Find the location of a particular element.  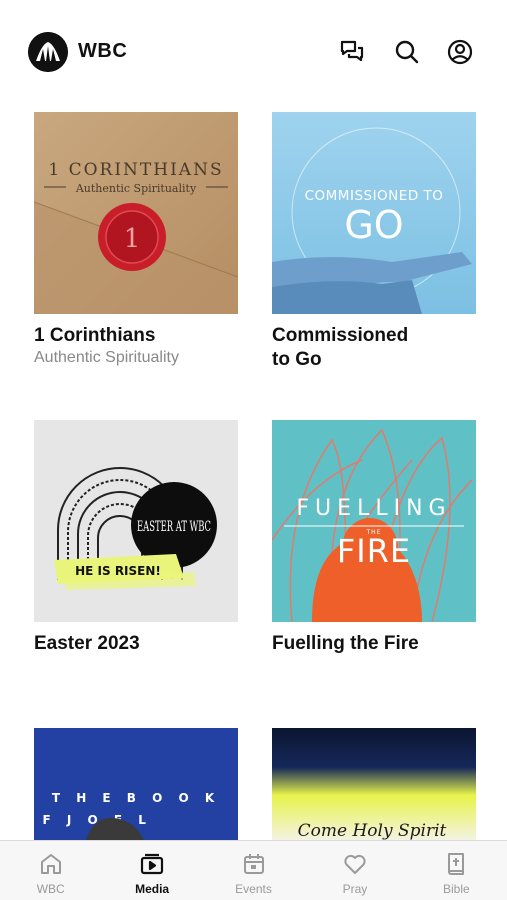

tab-wbc: WBC is located at coordinates (50, 870).